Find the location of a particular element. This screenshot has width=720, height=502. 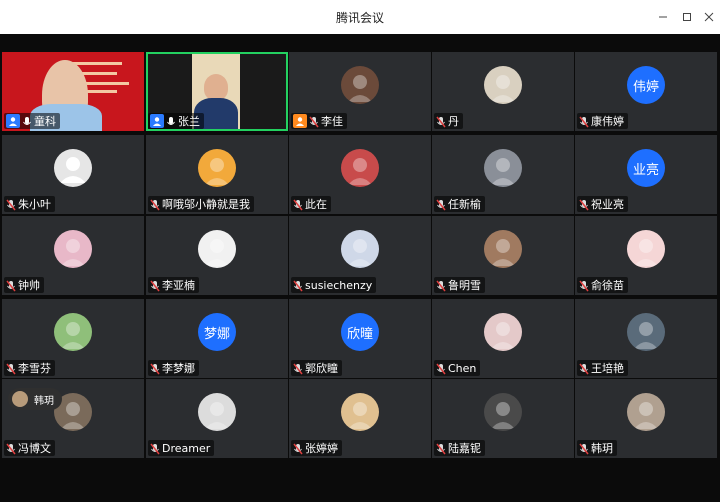

participant-label: susiechenzy is located at coordinates (334, 285).